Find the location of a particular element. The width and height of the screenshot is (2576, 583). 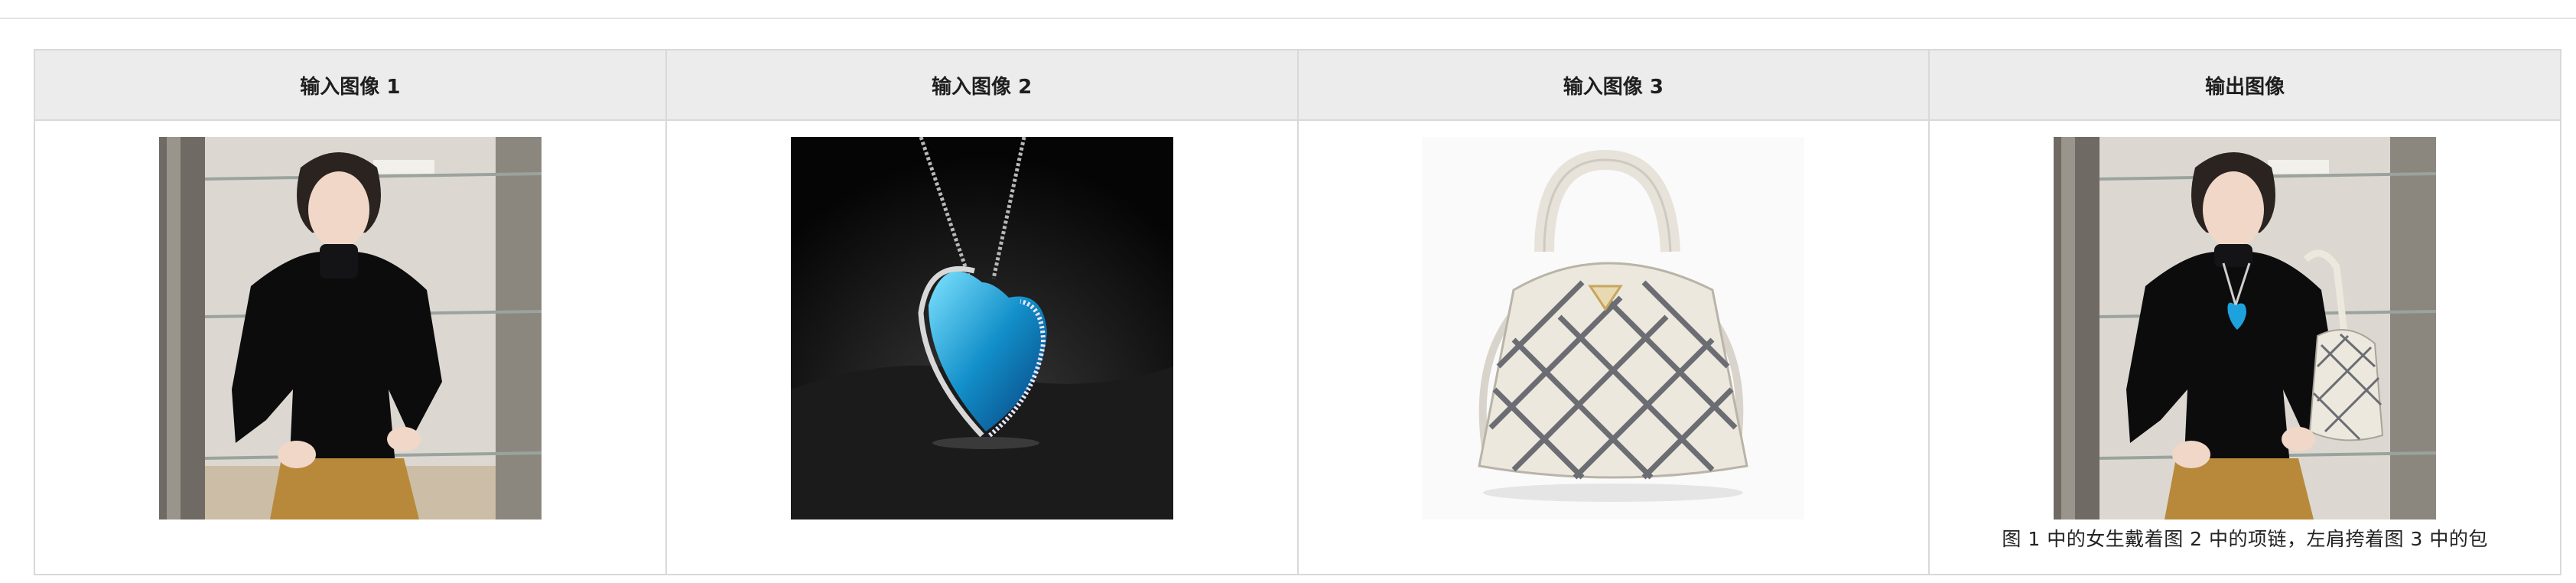

header-input-image-2: 输入图像 2 is located at coordinates (982, 85).